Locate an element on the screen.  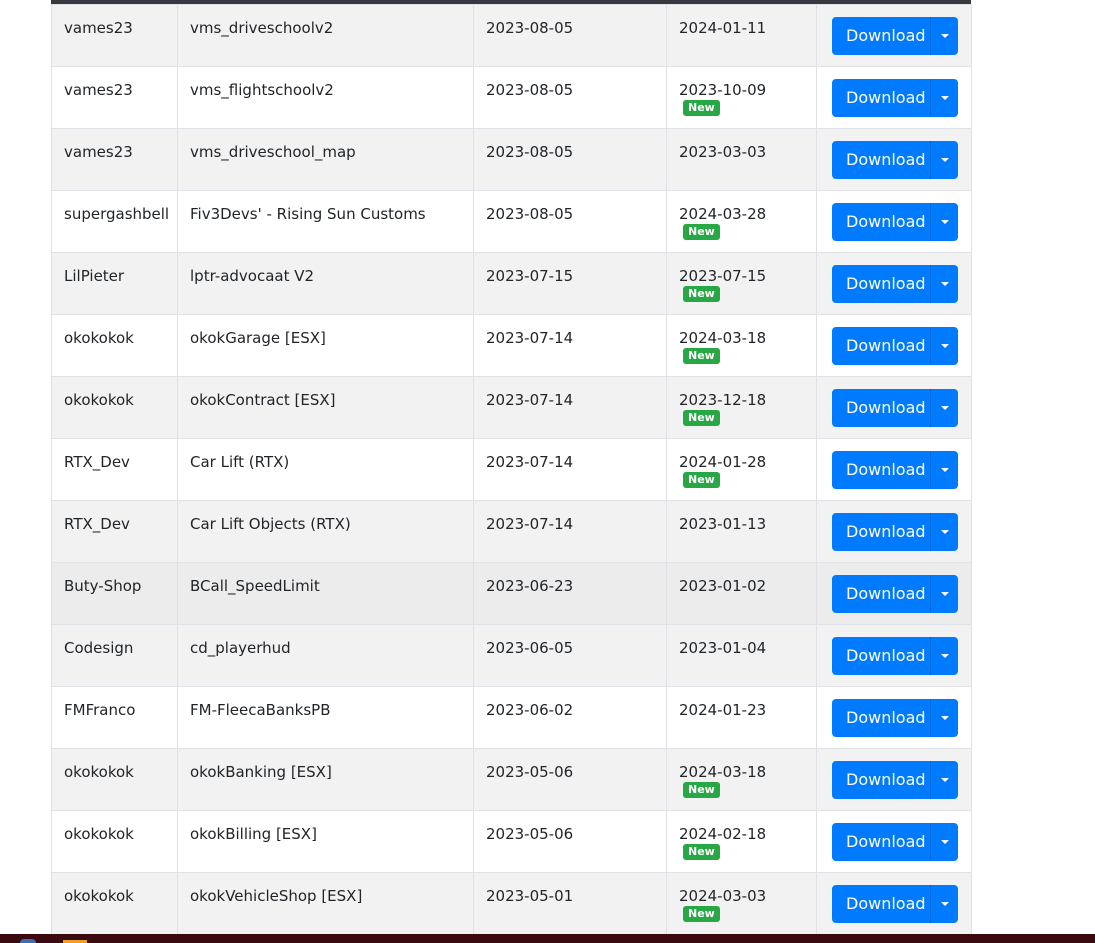
resource-name-cell-text: FM-FleecaBanksPB is located at coordinates (260, 710).